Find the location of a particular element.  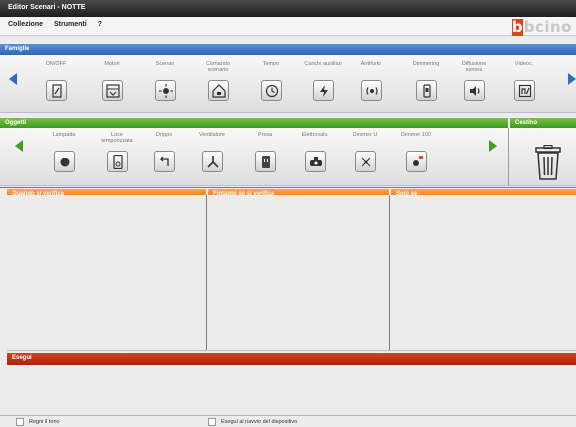

scenario-icon is located at coordinates (165, 90).